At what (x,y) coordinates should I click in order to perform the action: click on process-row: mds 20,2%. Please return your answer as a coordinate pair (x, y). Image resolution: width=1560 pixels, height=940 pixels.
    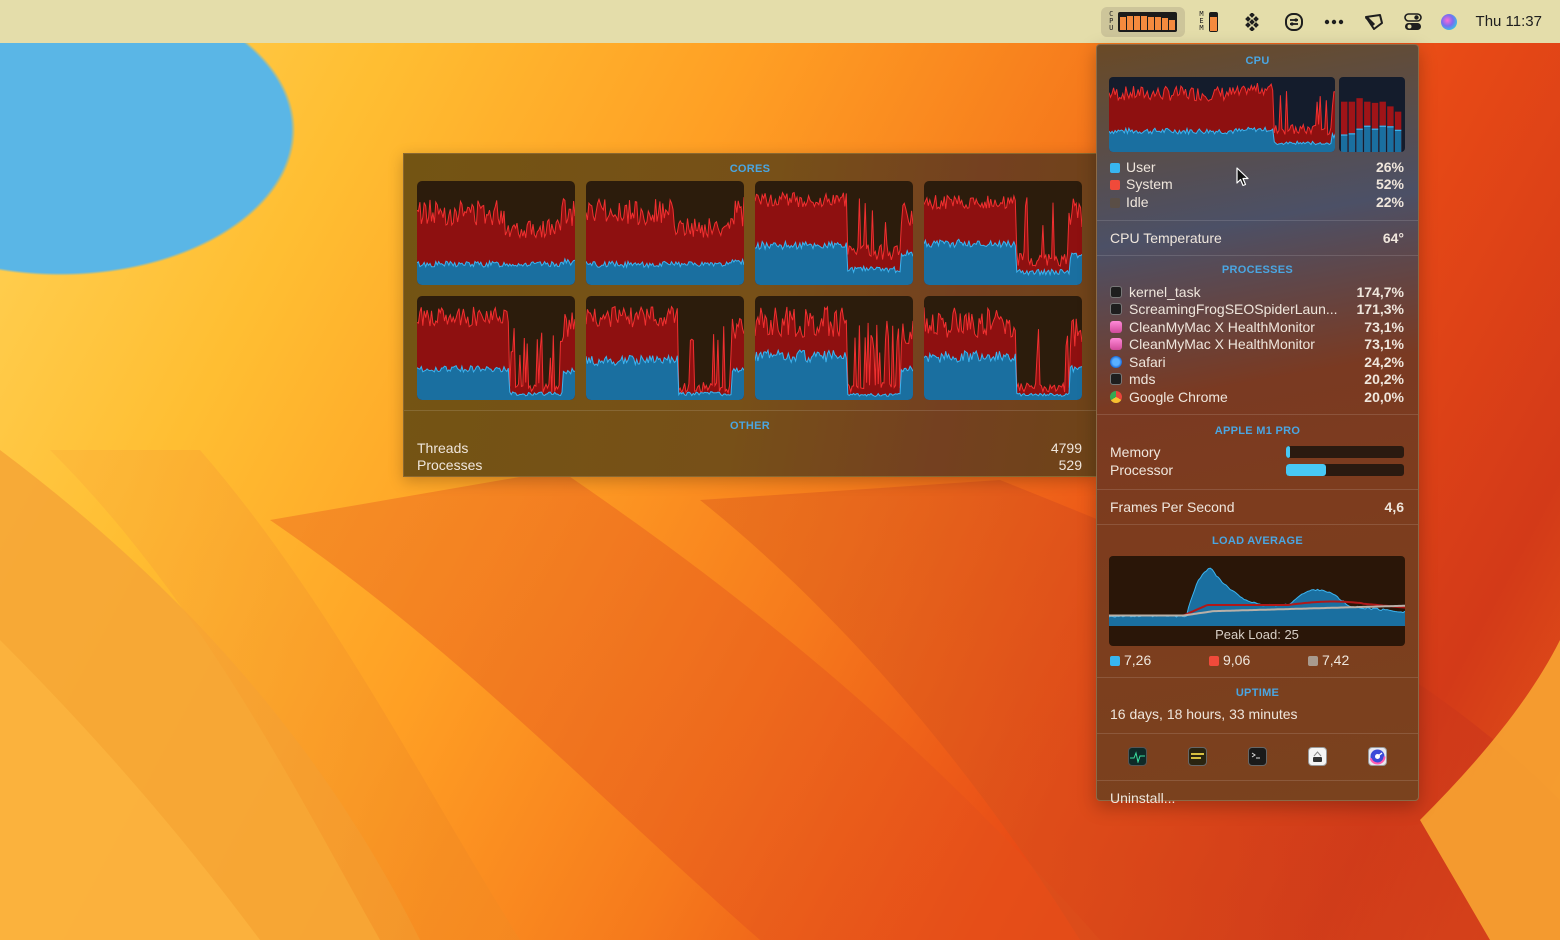
    Looking at the image, I should click on (1257, 380).